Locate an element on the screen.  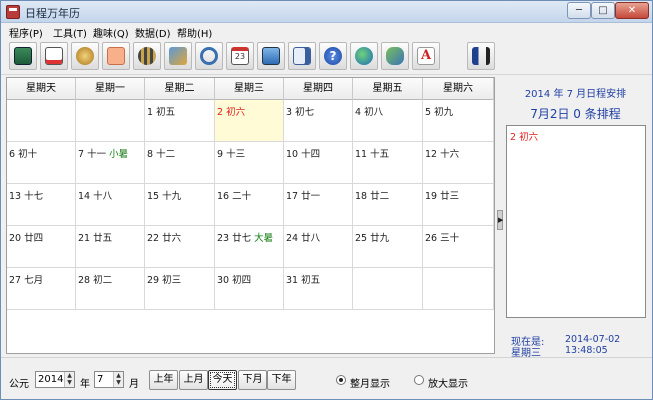
day-cell: 25 廿九 is located at coordinates (388, 247).